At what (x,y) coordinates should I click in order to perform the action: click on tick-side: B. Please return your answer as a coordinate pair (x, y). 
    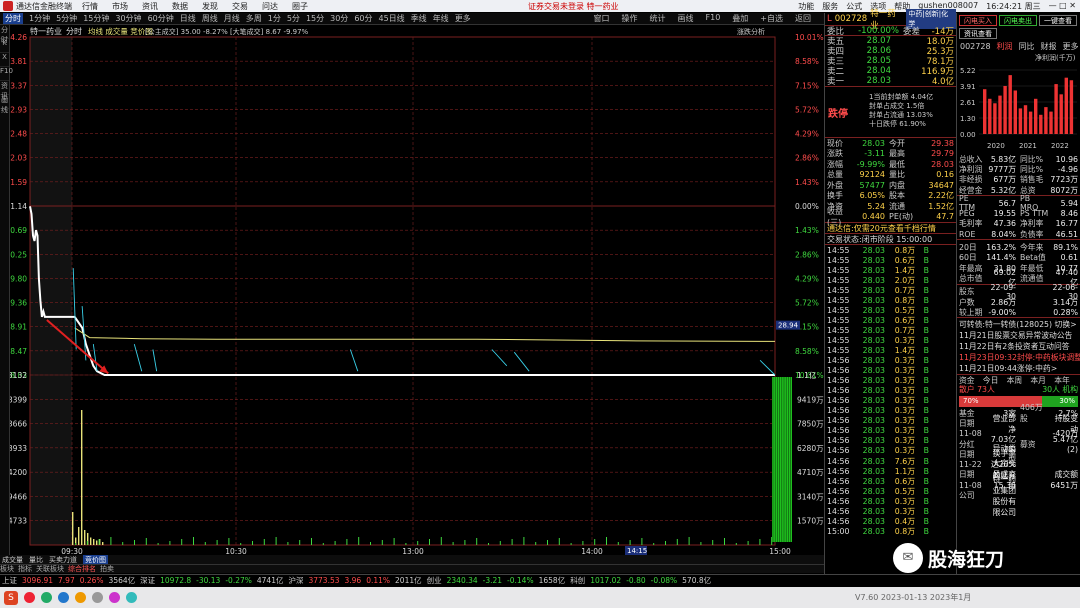
    Looking at the image, I should click on (926, 431).